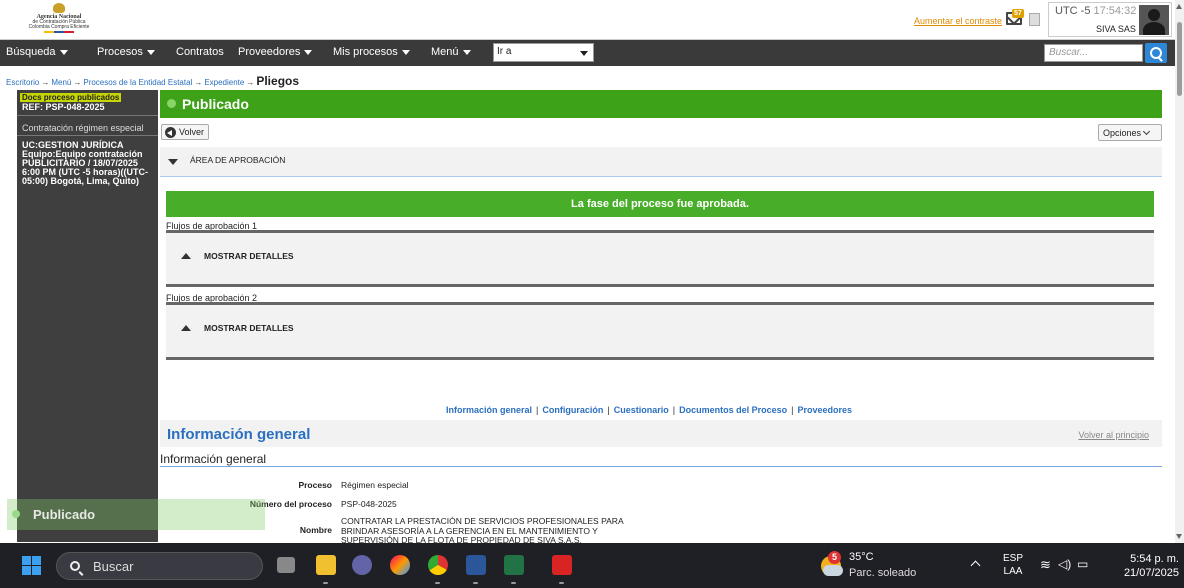 This screenshot has height=588, width=1184. Describe the element at coordinates (861, 557) in the screenshot. I see `weather-temperature: 35°C` at that location.